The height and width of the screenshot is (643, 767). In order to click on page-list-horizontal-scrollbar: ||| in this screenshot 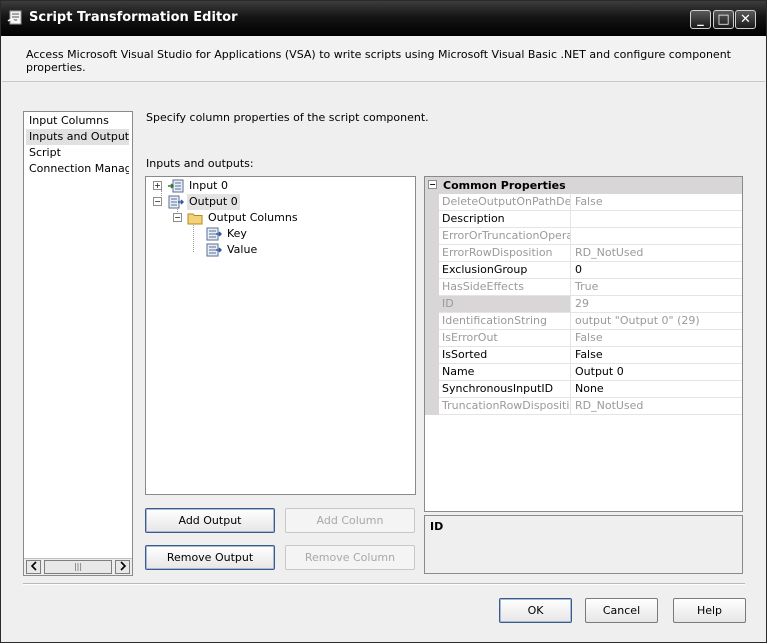, I will do `click(78, 566)`.